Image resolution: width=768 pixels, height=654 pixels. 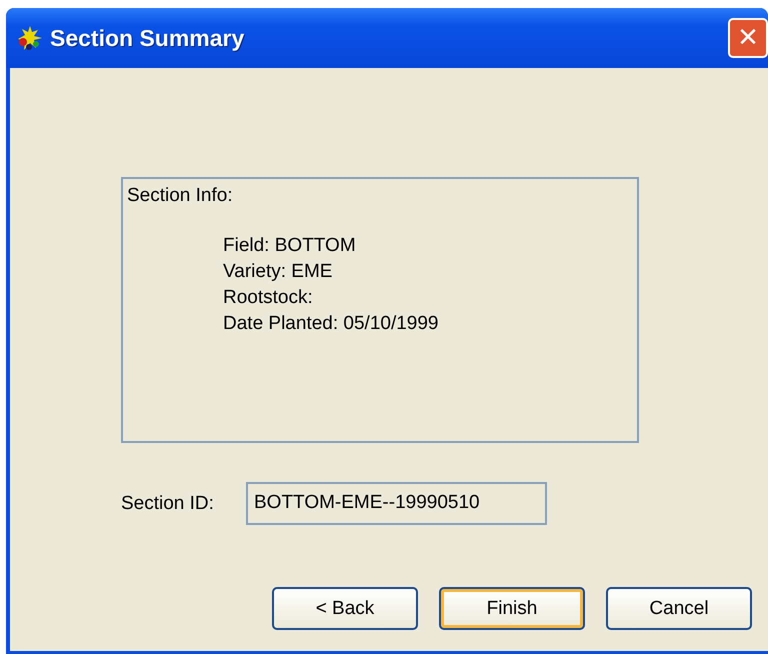 I want to click on dialog-button: < Back, so click(x=345, y=608).